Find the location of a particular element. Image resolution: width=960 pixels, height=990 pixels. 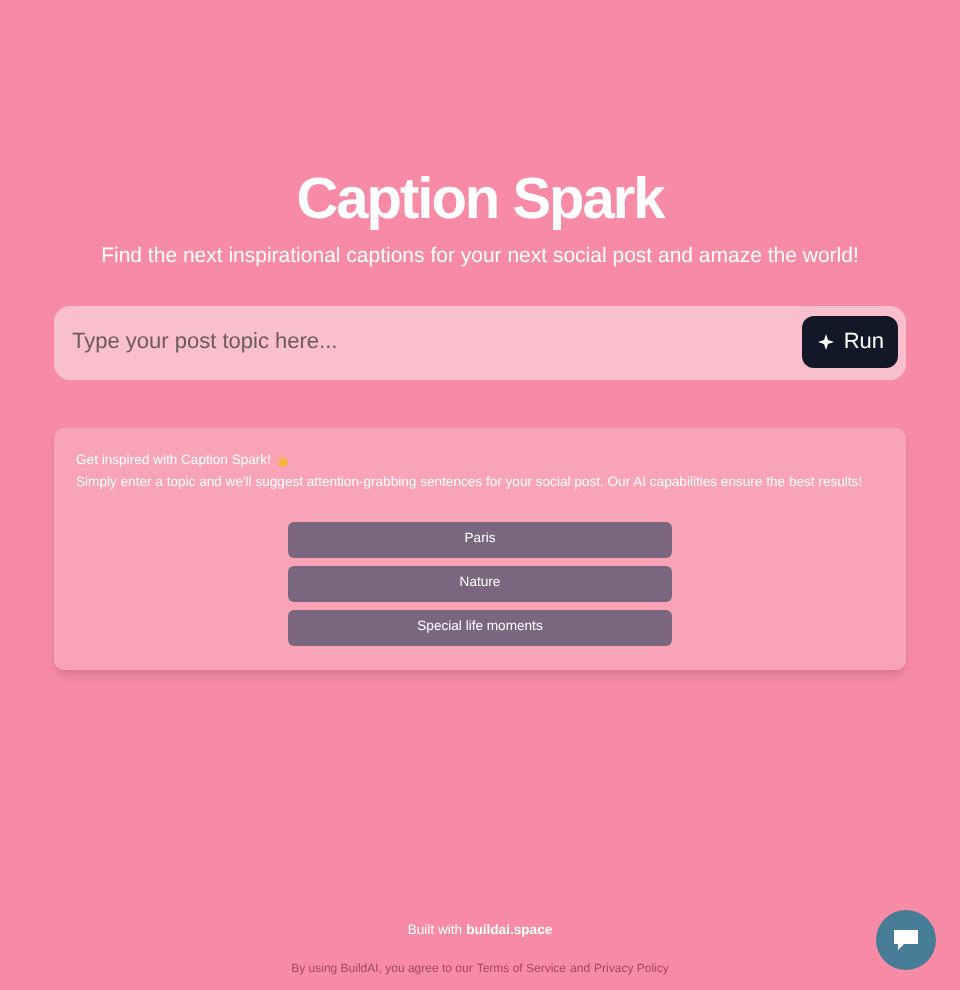

subtitle: Find the next inspirational captions for your next social post and amaze the world! is located at coordinates (480, 257).